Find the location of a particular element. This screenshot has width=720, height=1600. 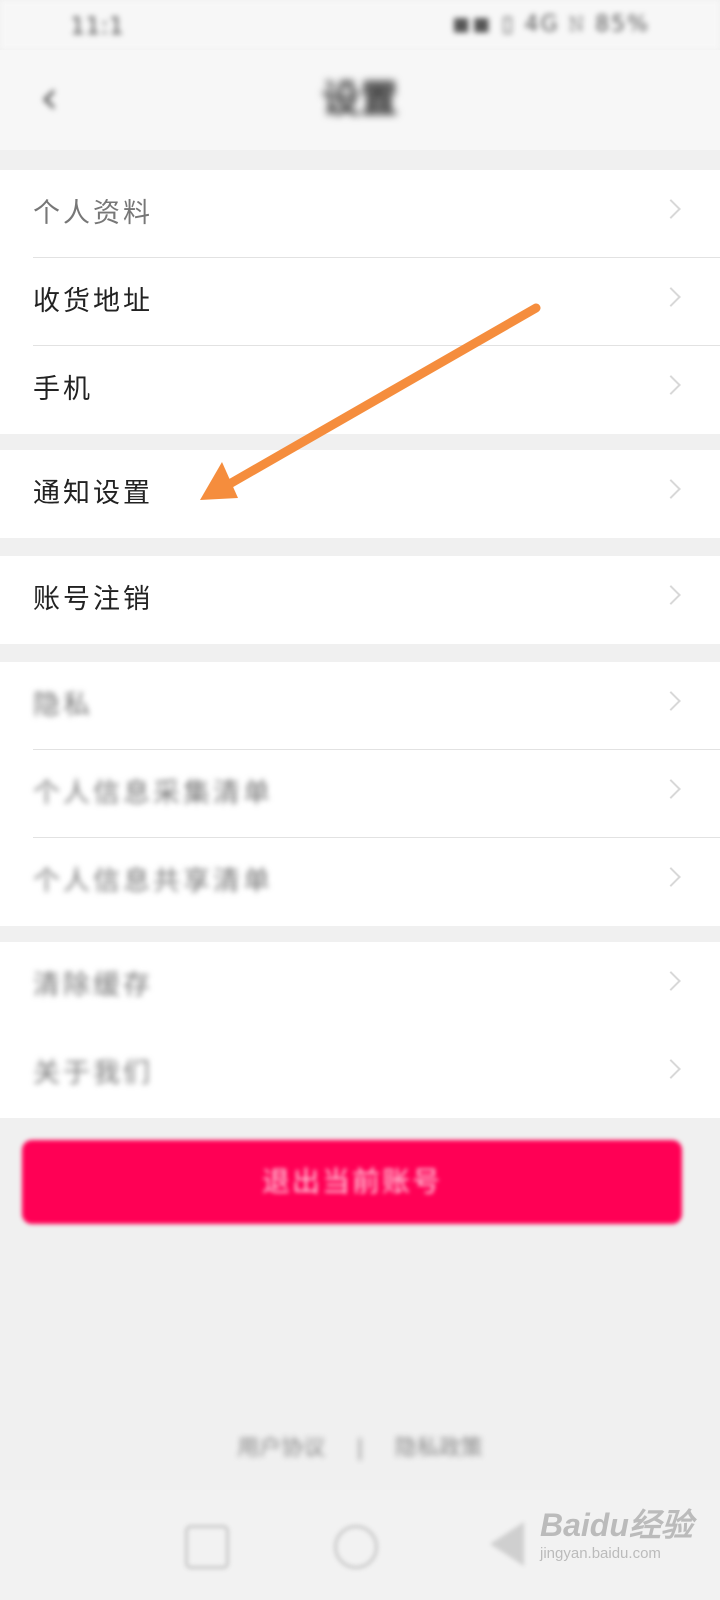

settings-item-label: 个人资料 is located at coordinates (93, 213).